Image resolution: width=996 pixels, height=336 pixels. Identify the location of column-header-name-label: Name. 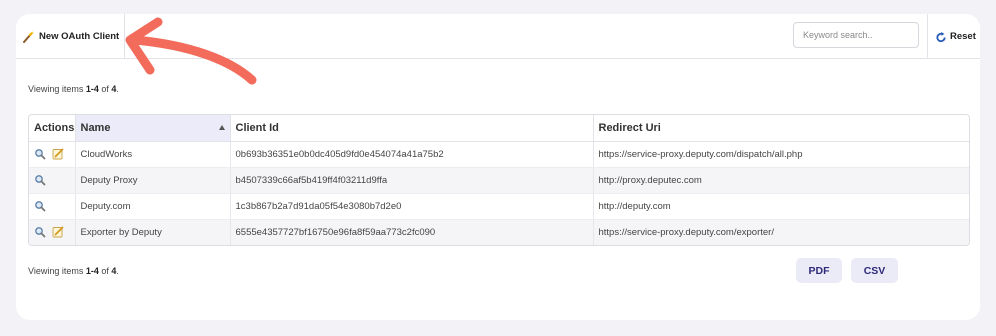
(95, 127).